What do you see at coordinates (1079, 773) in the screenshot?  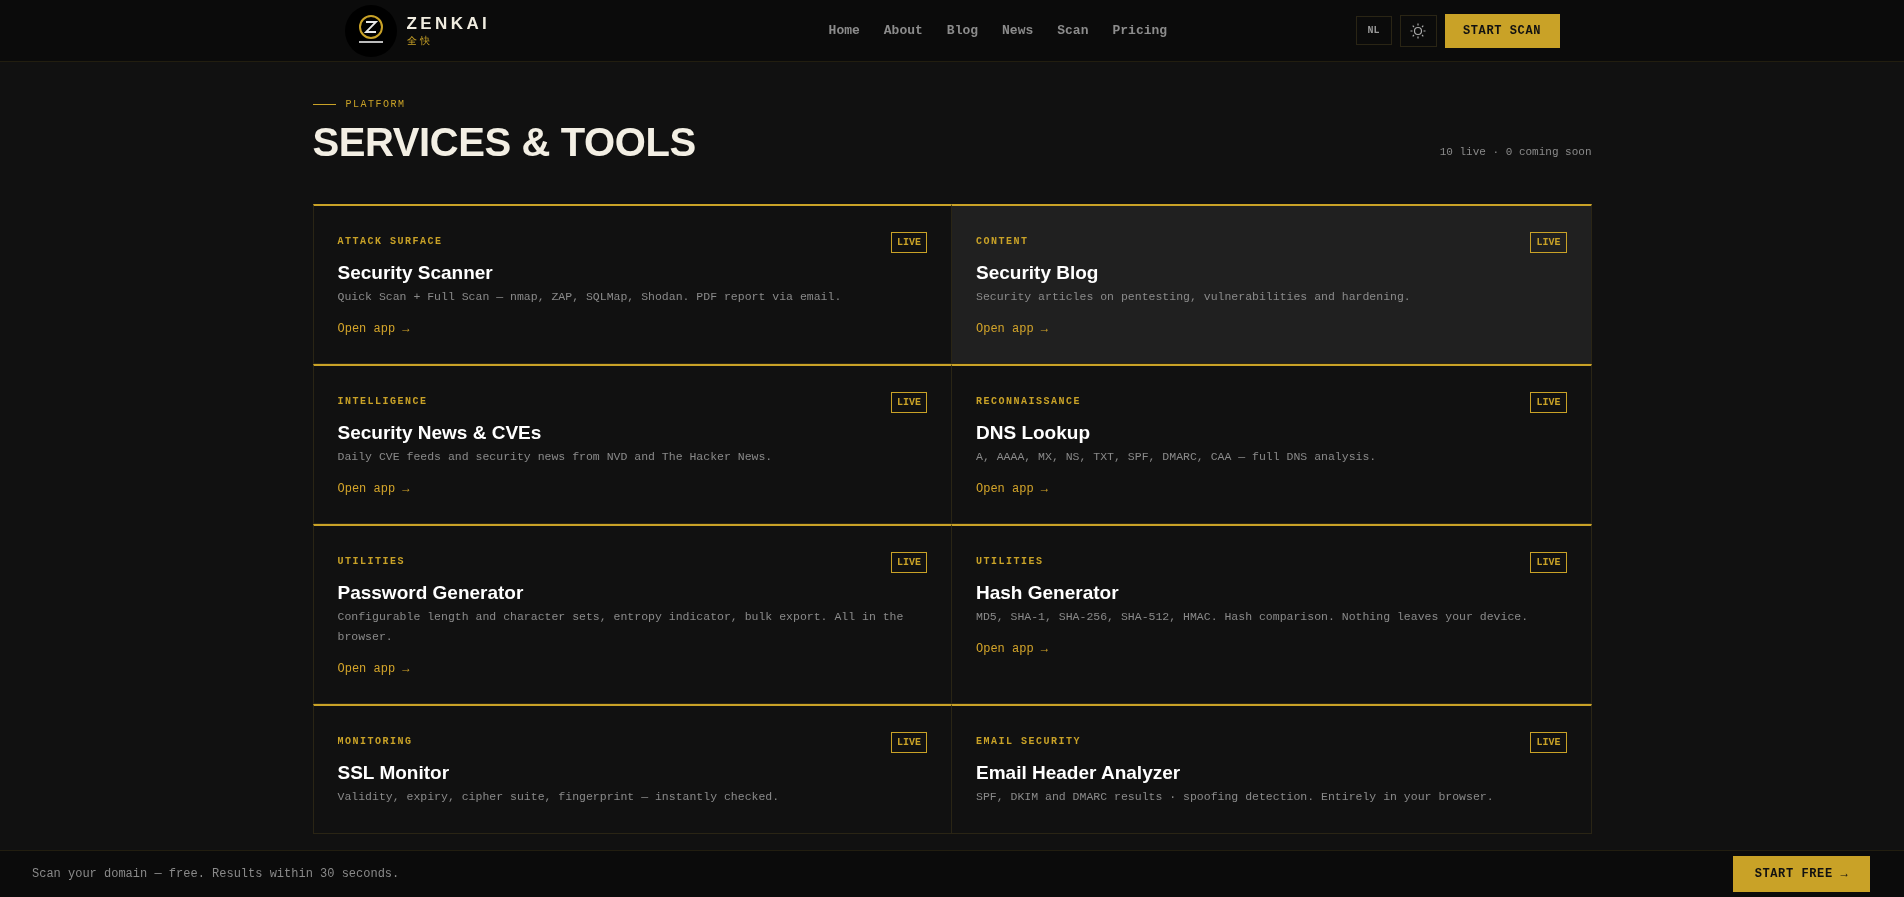 I see `card-title: Email Header Analyzer` at bounding box center [1079, 773].